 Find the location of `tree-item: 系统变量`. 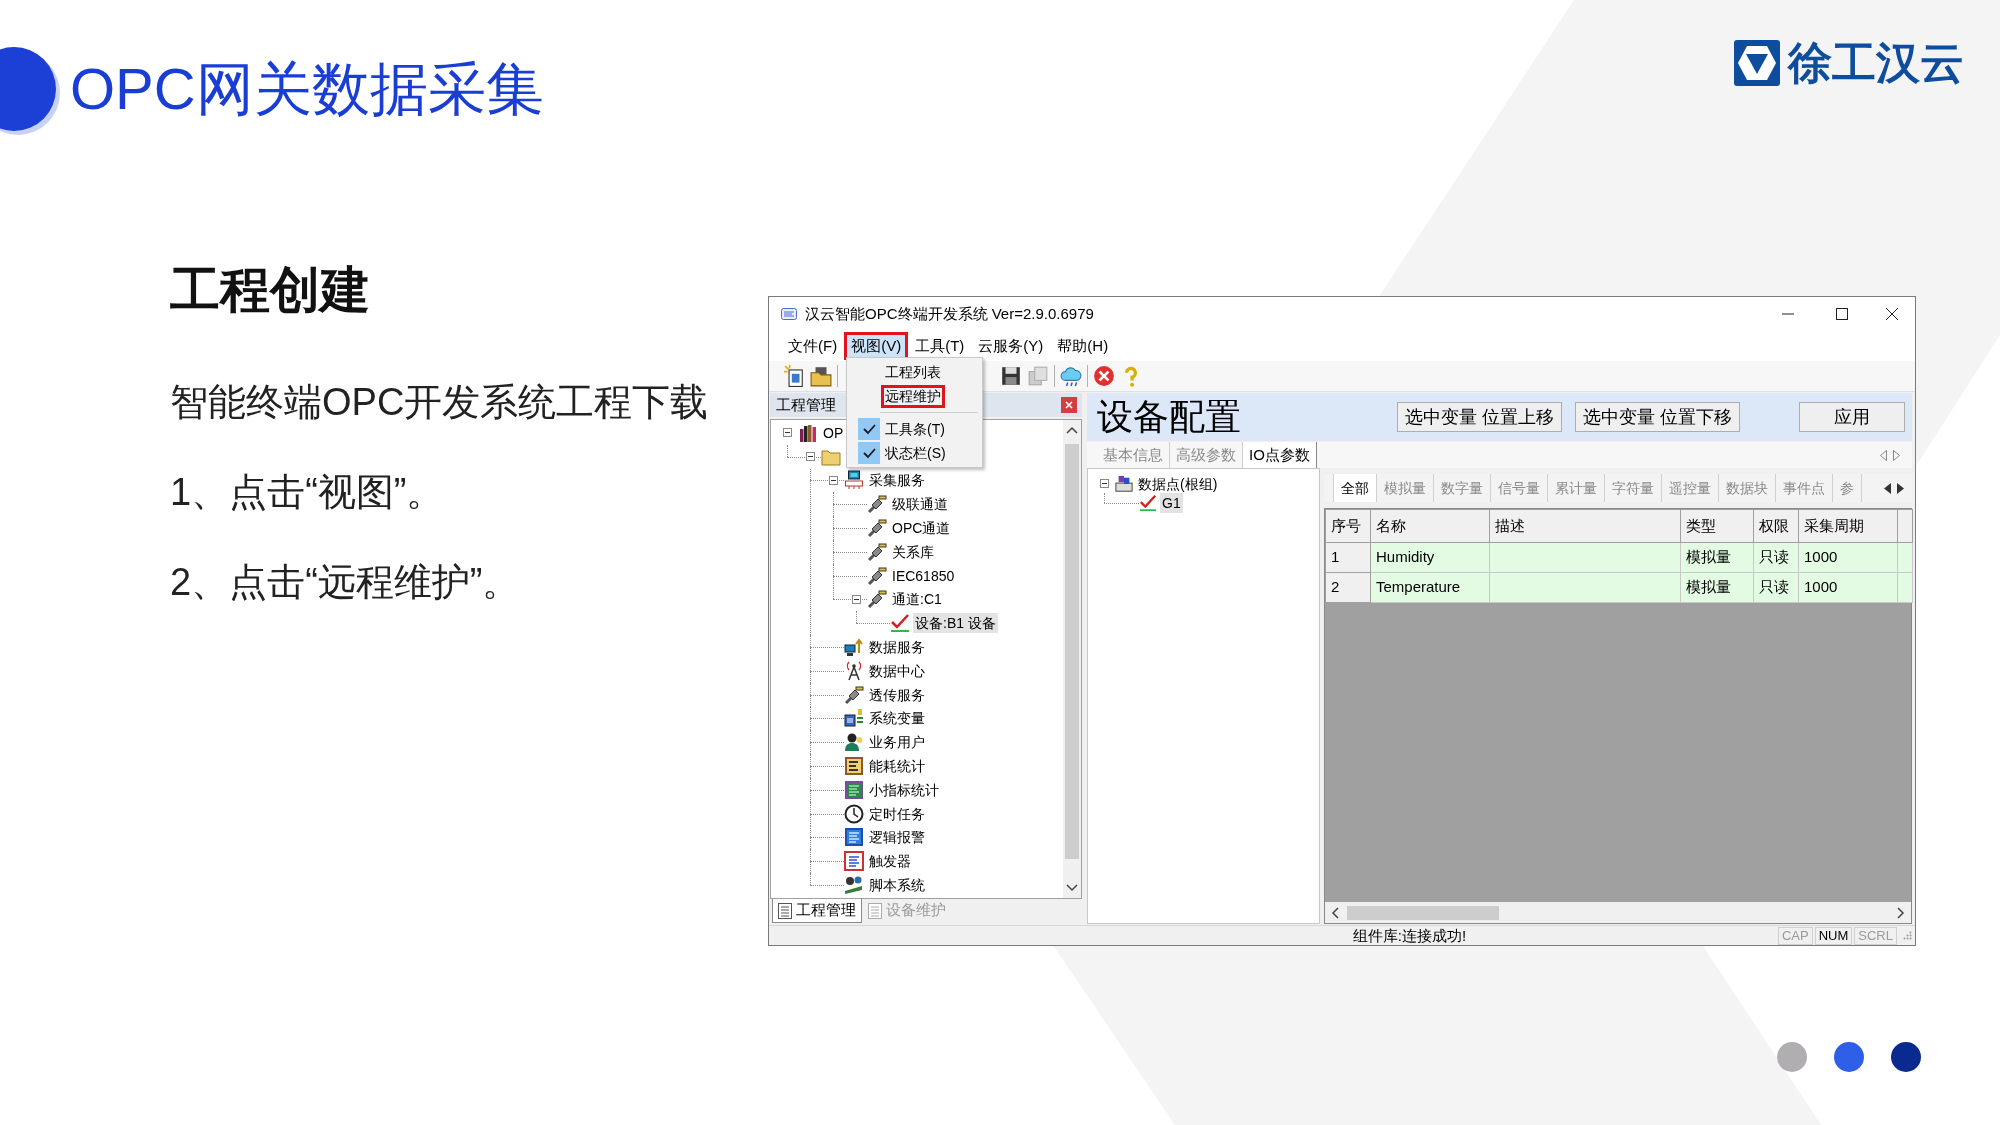

tree-item: 系统变量 is located at coordinates (897, 718).